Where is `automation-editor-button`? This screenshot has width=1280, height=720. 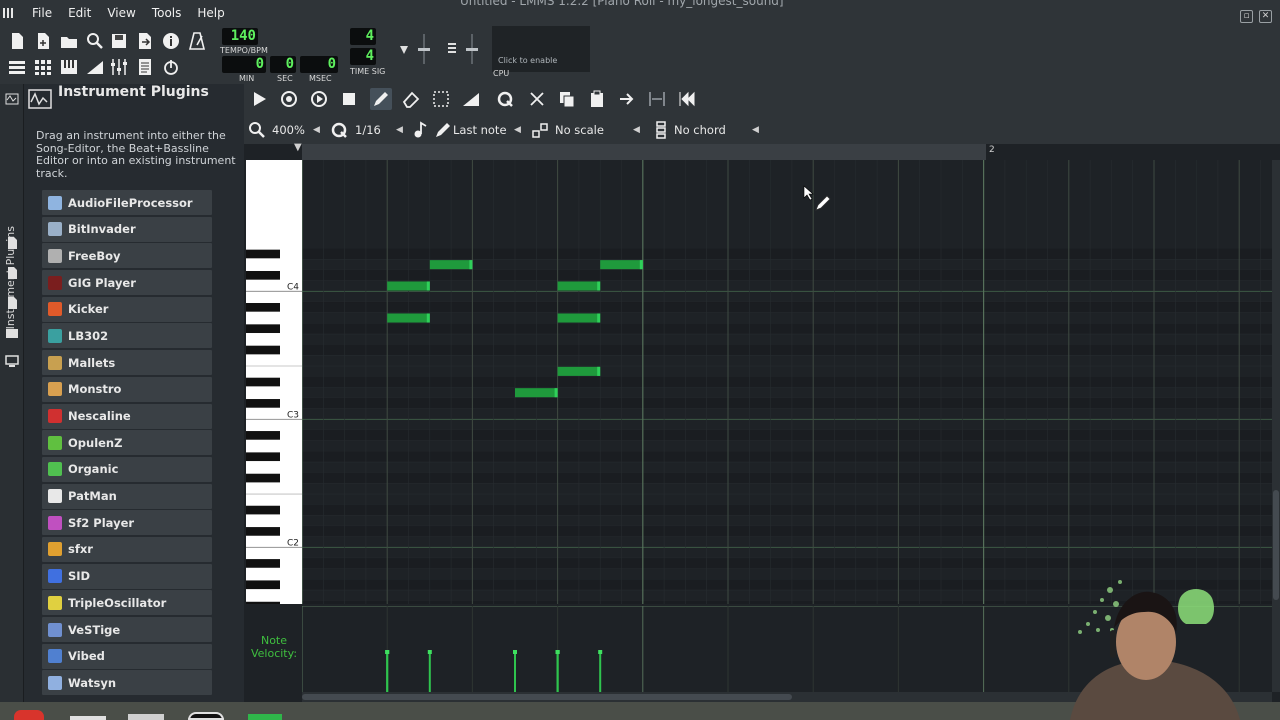 automation-editor-button is located at coordinates (95, 67).